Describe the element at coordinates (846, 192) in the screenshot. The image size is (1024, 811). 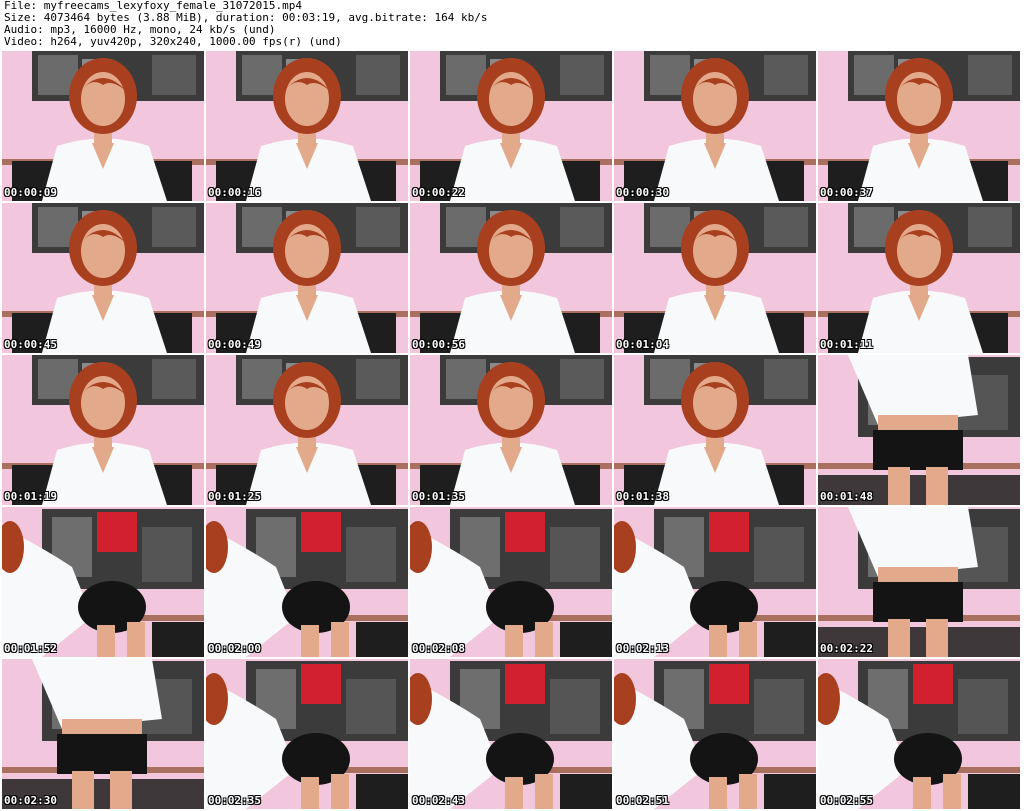
I see `thumbnail-timestamp: 00:00:37` at that location.